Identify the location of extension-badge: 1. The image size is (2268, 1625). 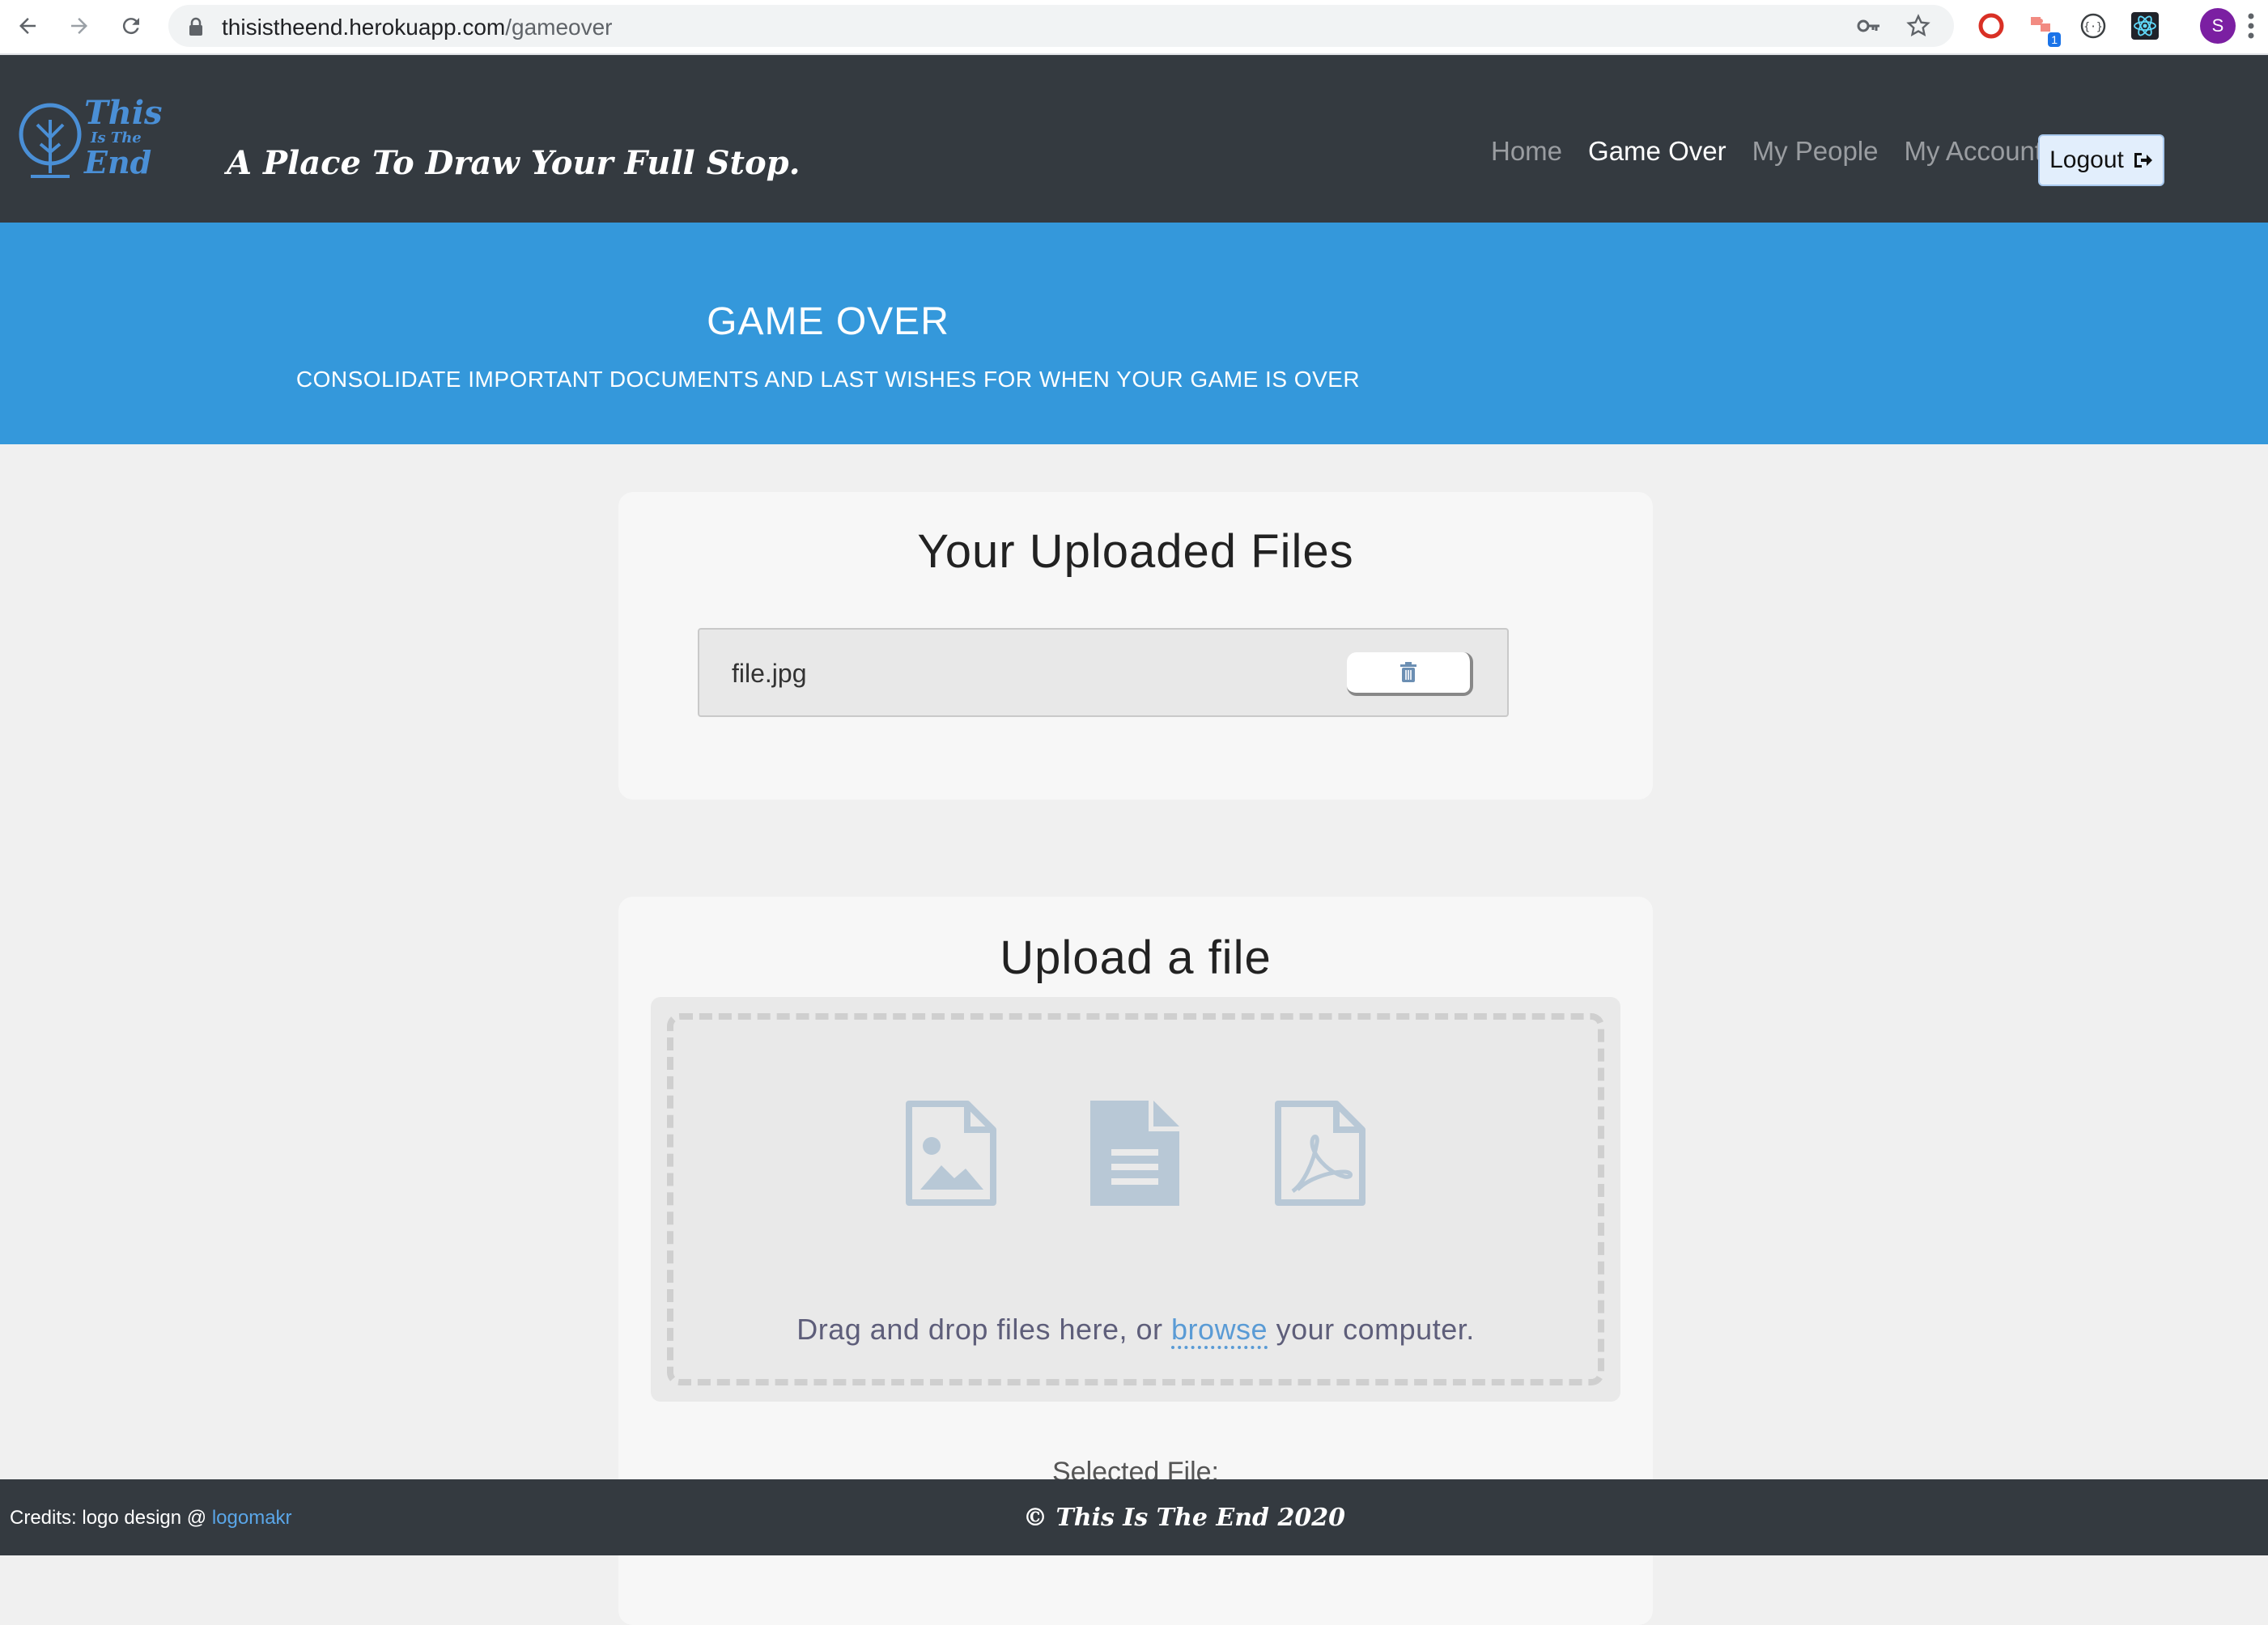
(2054, 39).